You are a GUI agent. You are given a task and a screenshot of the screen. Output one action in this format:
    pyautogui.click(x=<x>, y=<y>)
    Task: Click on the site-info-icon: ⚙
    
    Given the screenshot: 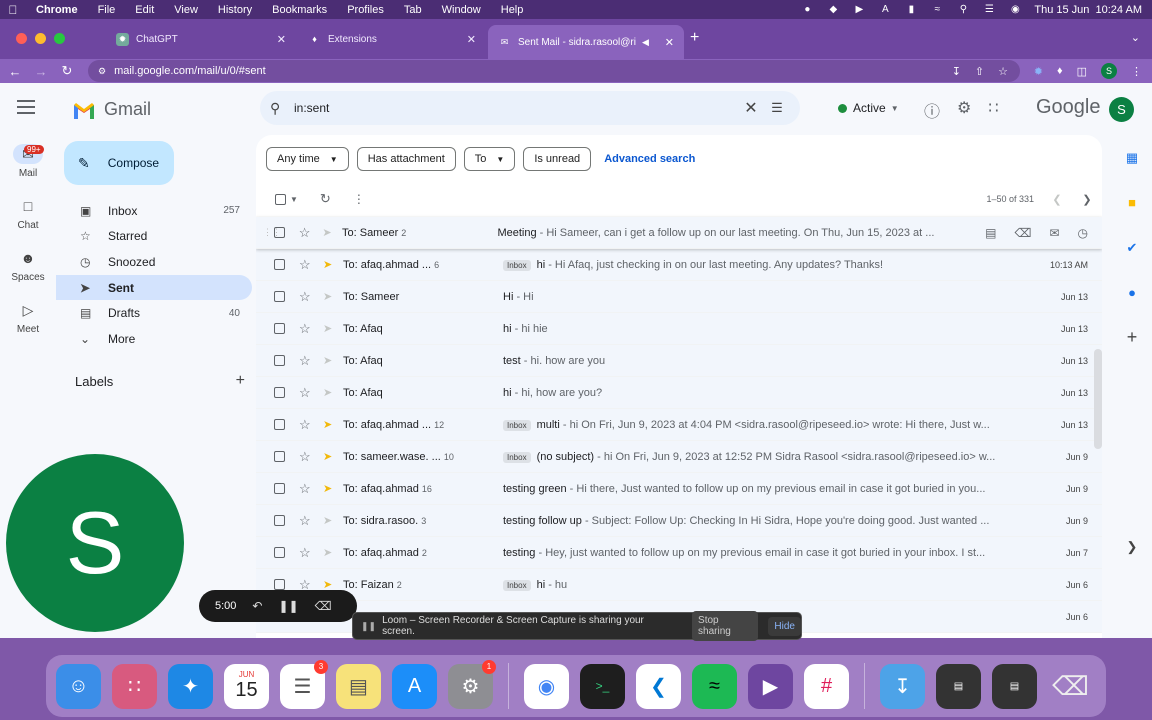 What is the action you would take?
    pyautogui.click(x=102, y=71)
    